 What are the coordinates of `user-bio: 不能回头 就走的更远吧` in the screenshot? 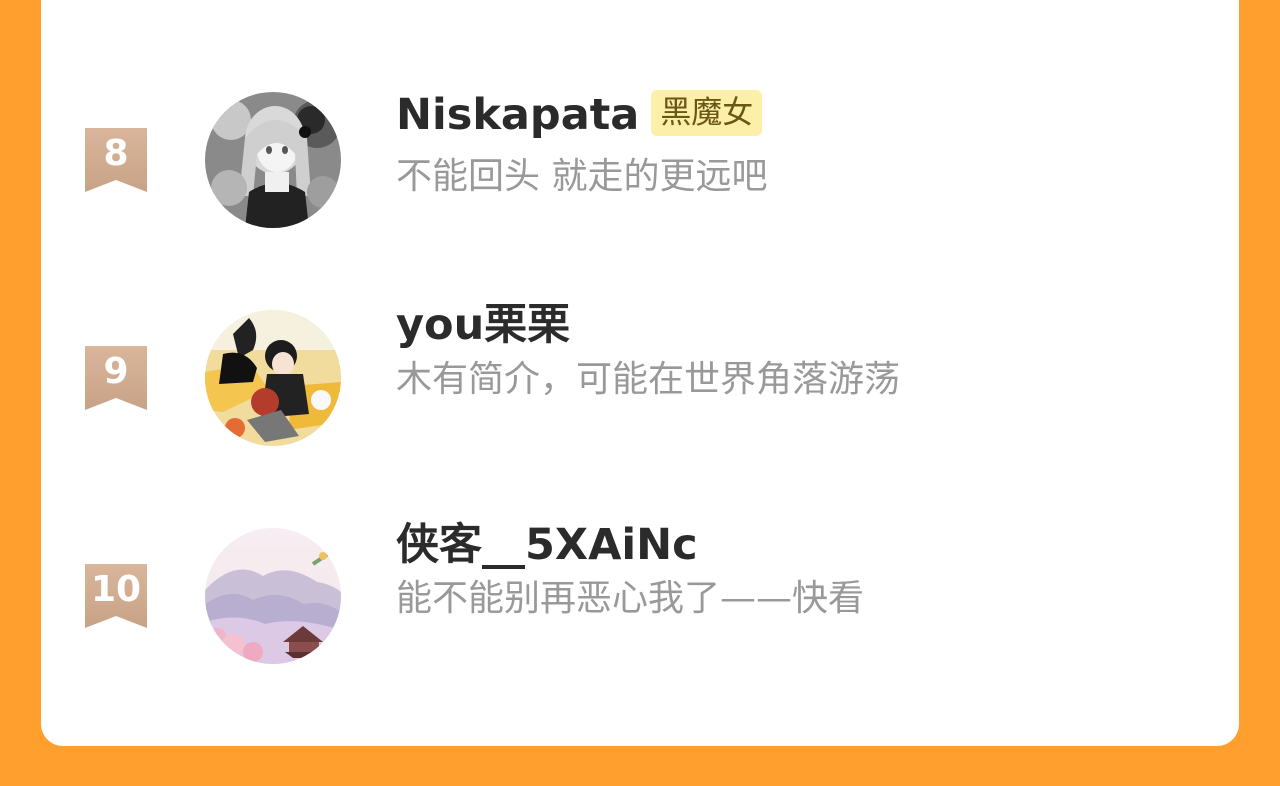 It's located at (582, 176).